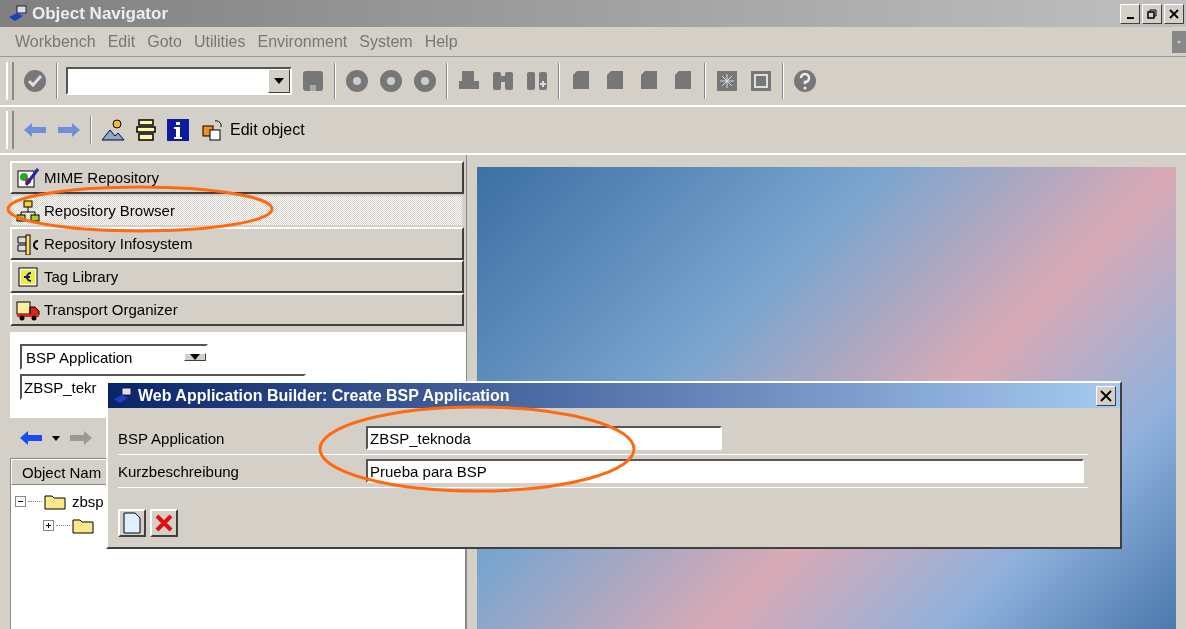 Image resolution: width=1186 pixels, height=629 pixels. I want to click on window-title: Object Navigator, so click(100, 13).